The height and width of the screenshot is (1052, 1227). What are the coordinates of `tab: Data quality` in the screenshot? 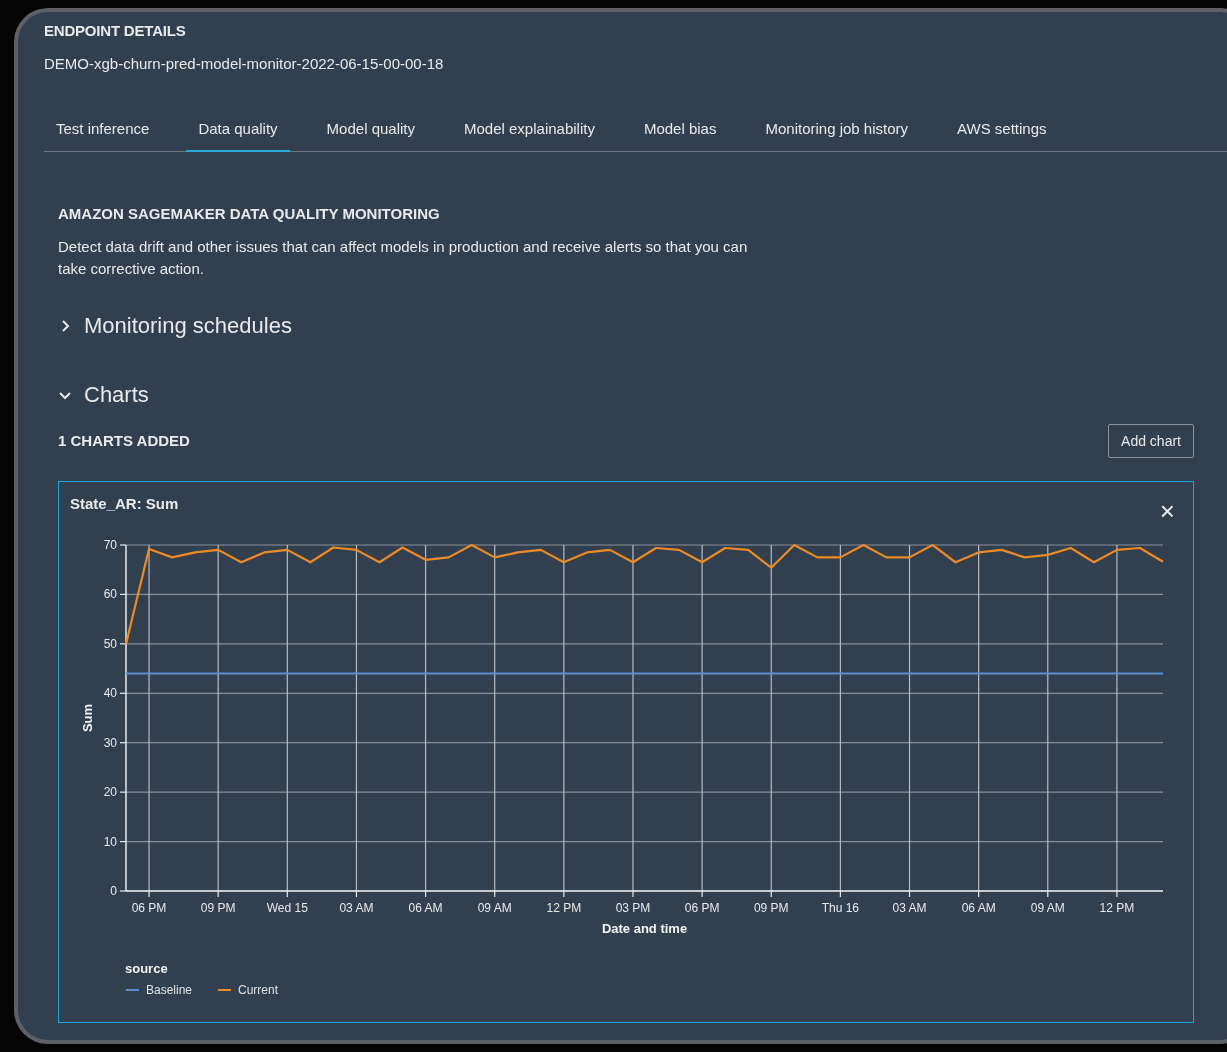 It's located at (238, 132).